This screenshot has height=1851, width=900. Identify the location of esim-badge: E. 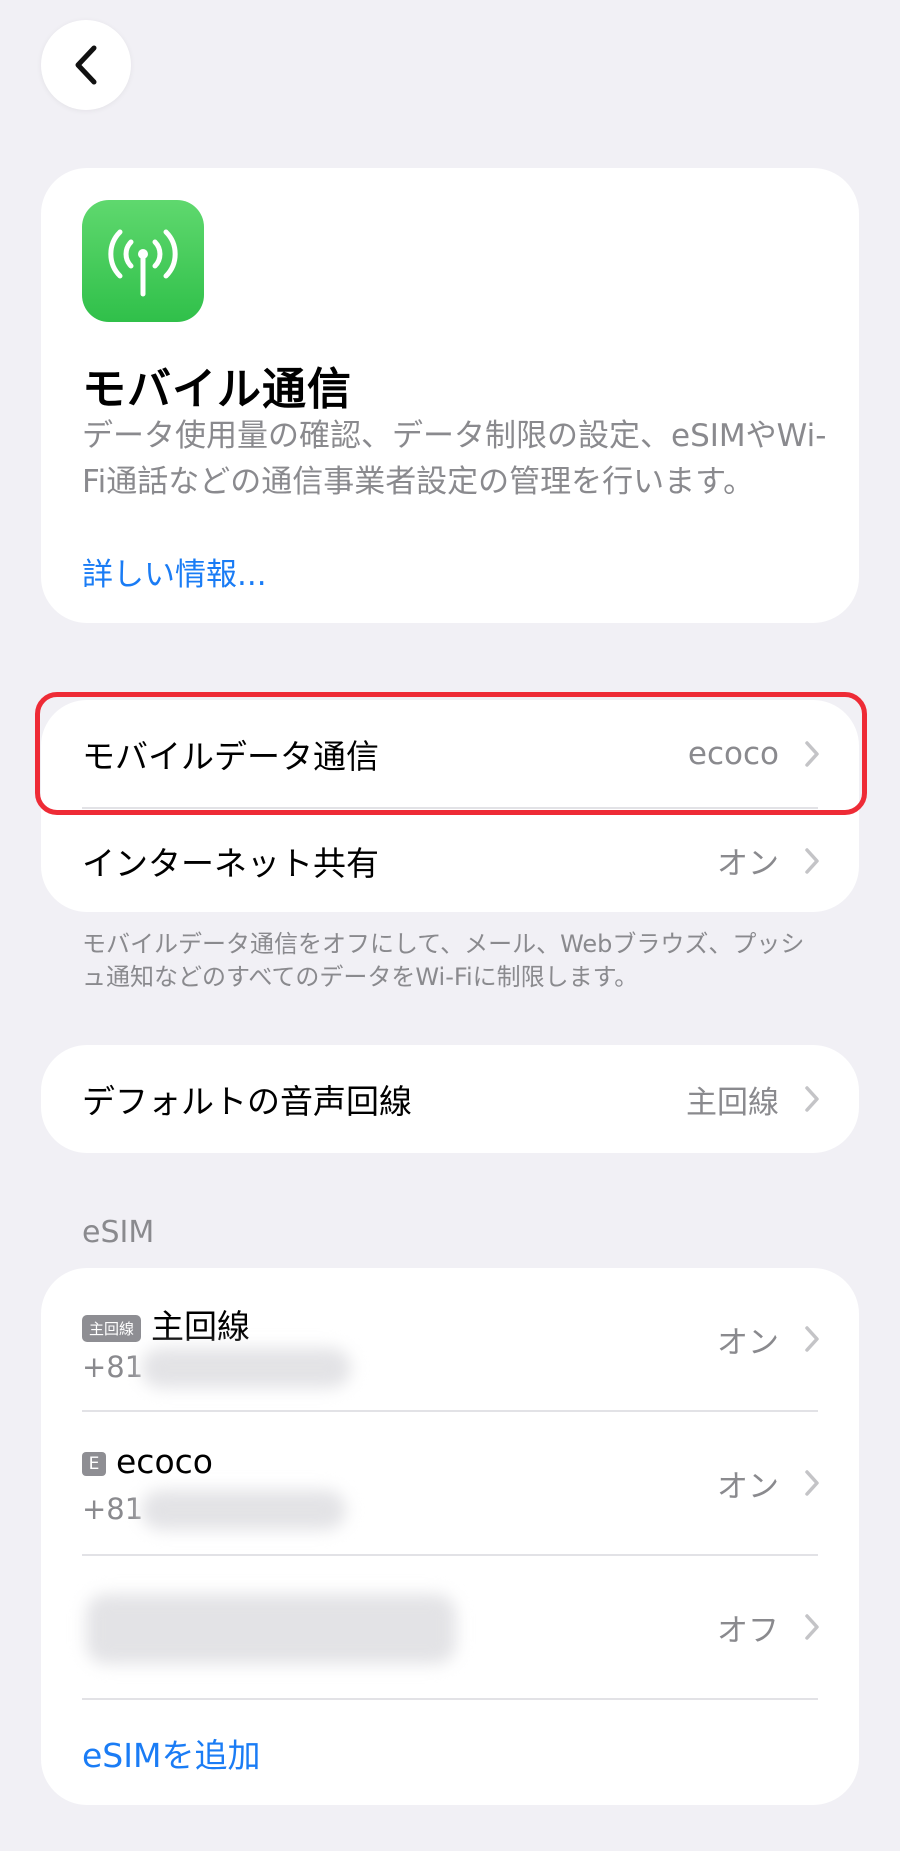
(94, 1463).